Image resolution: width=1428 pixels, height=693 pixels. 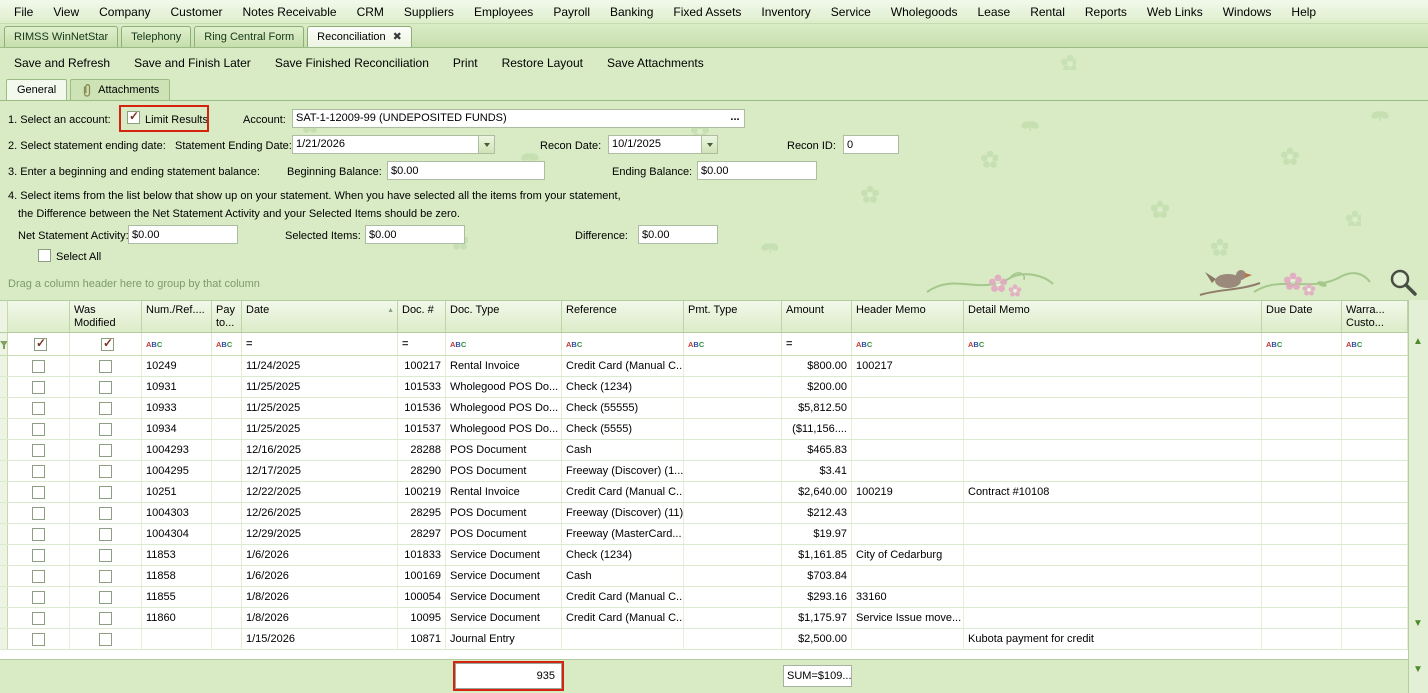 I want to click on search-icon, so click(x=1404, y=283).